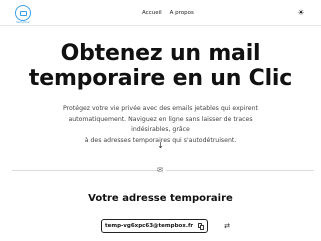  What do you see at coordinates (160, 53) in the screenshot?
I see `hero-title-line-1: Obtenez un mail` at bounding box center [160, 53].